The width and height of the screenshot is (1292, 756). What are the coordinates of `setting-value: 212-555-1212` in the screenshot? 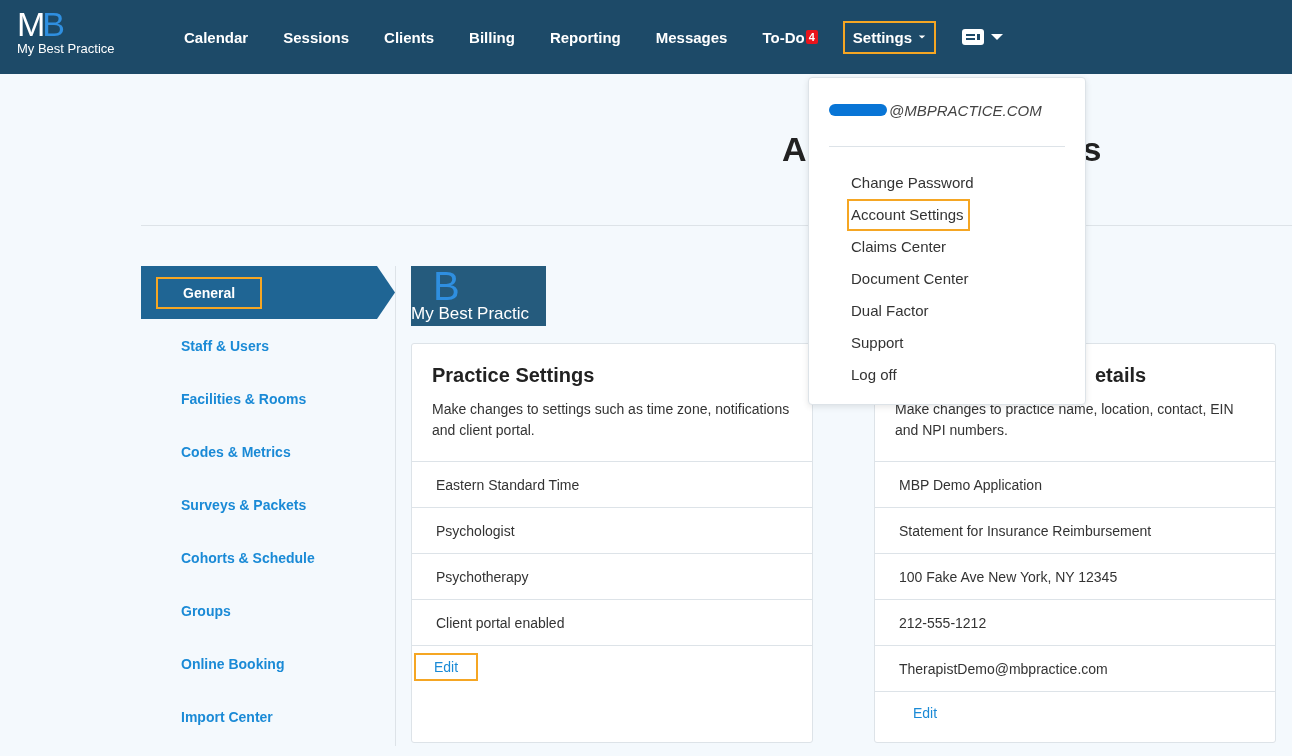 It's located at (1075, 623).